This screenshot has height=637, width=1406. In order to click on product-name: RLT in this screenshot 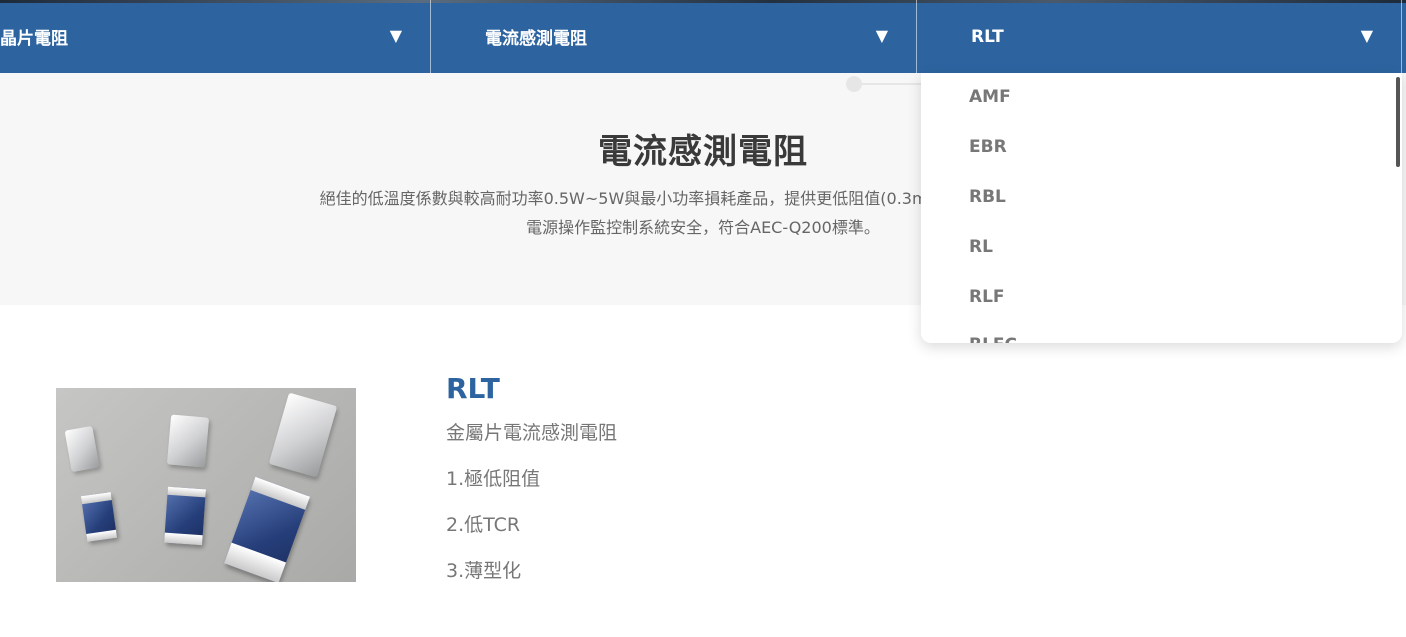, I will do `click(473, 388)`.